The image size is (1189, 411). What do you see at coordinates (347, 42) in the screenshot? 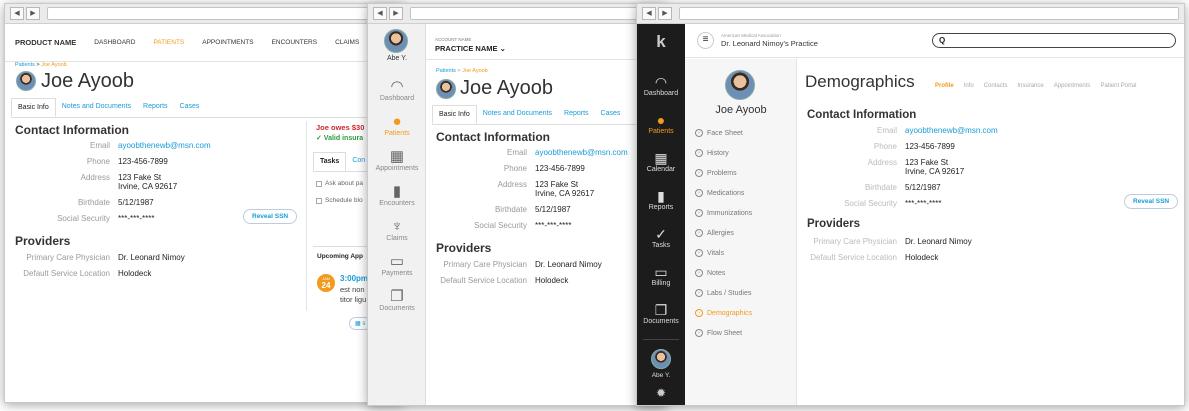
I see `nav-claims: CLAIMS` at bounding box center [347, 42].